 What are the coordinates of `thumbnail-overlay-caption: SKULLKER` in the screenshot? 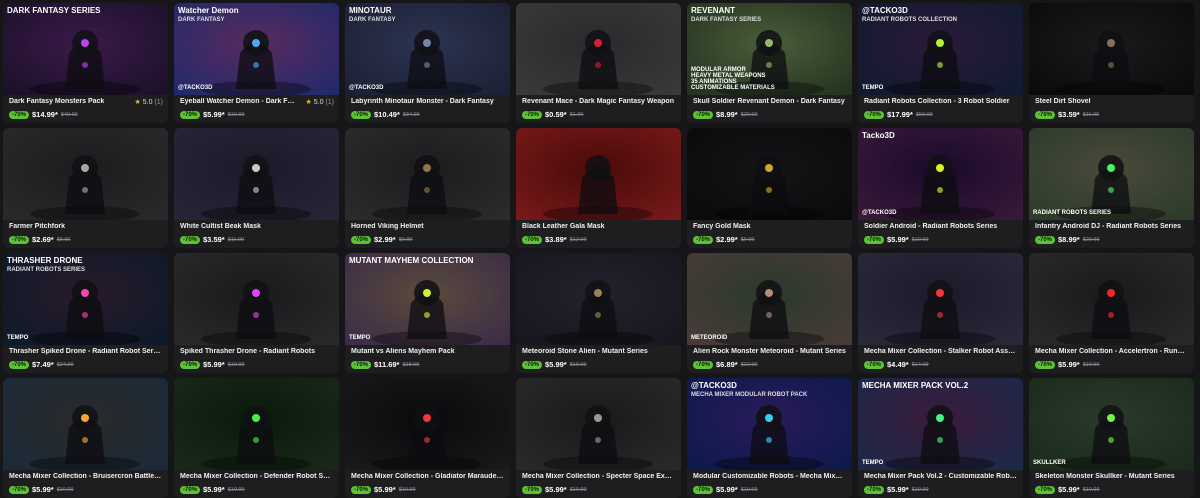 It's located at (1049, 463).